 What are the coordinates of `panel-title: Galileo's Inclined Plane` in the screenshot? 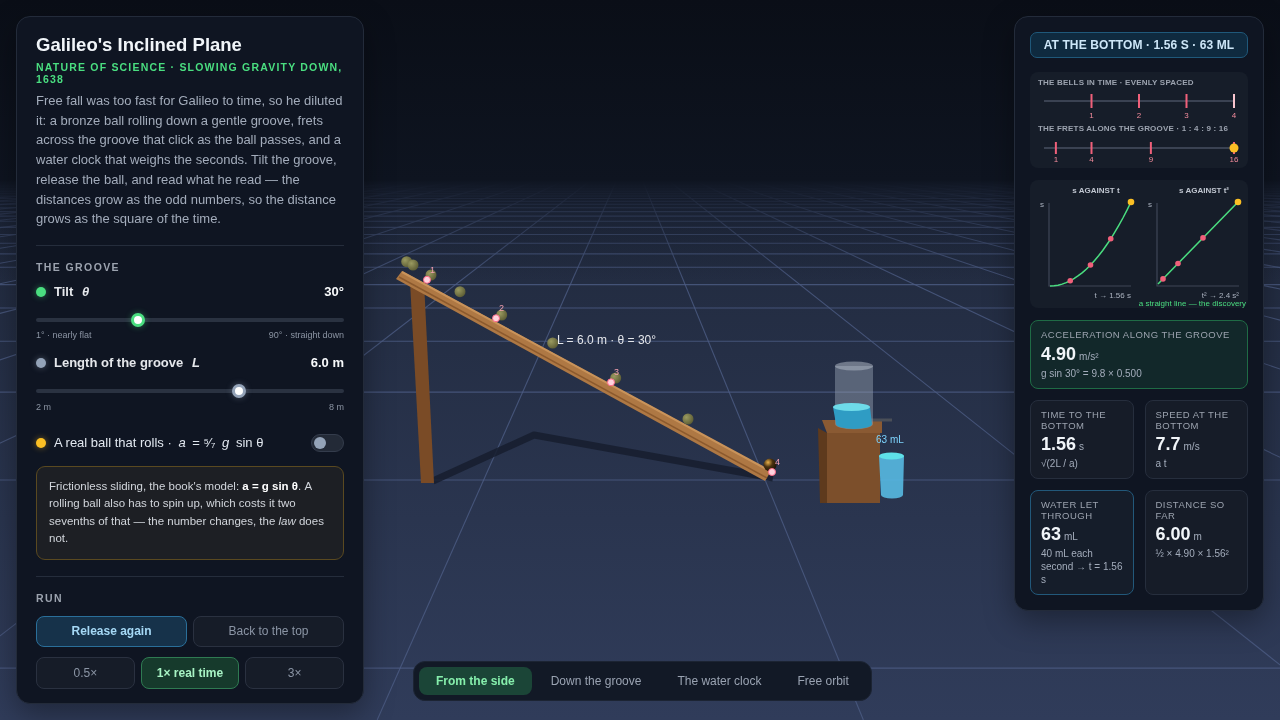 It's located at (139, 45).